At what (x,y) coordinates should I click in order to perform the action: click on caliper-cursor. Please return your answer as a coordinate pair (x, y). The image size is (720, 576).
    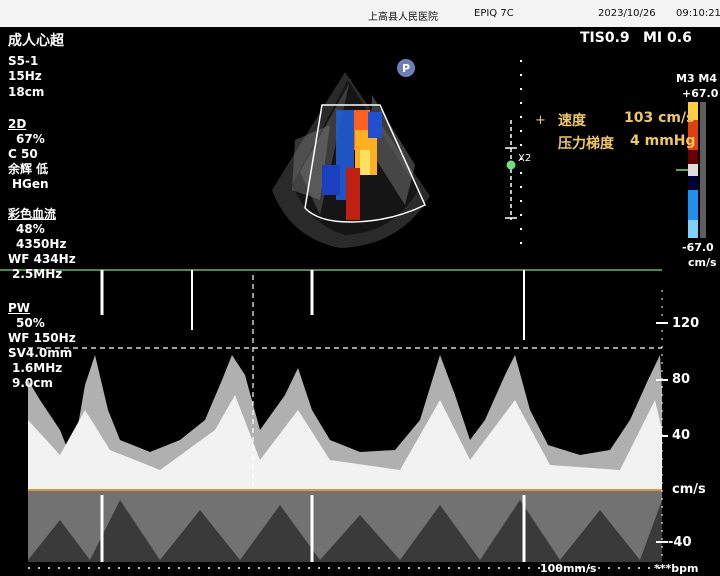
    Looking at the image, I should click on (511, 170).